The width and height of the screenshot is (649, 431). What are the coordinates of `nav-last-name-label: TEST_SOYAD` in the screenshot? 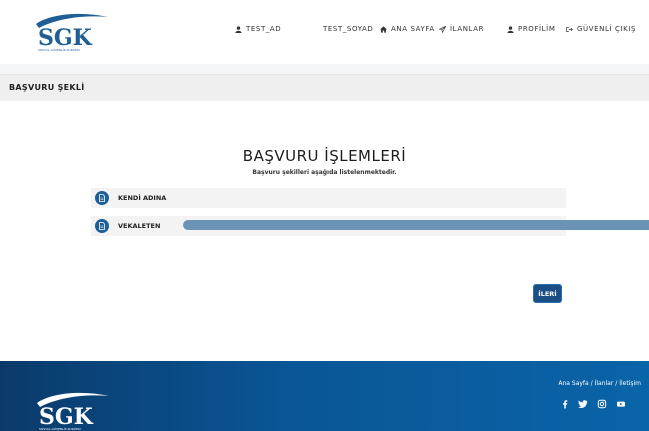 It's located at (348, 29).